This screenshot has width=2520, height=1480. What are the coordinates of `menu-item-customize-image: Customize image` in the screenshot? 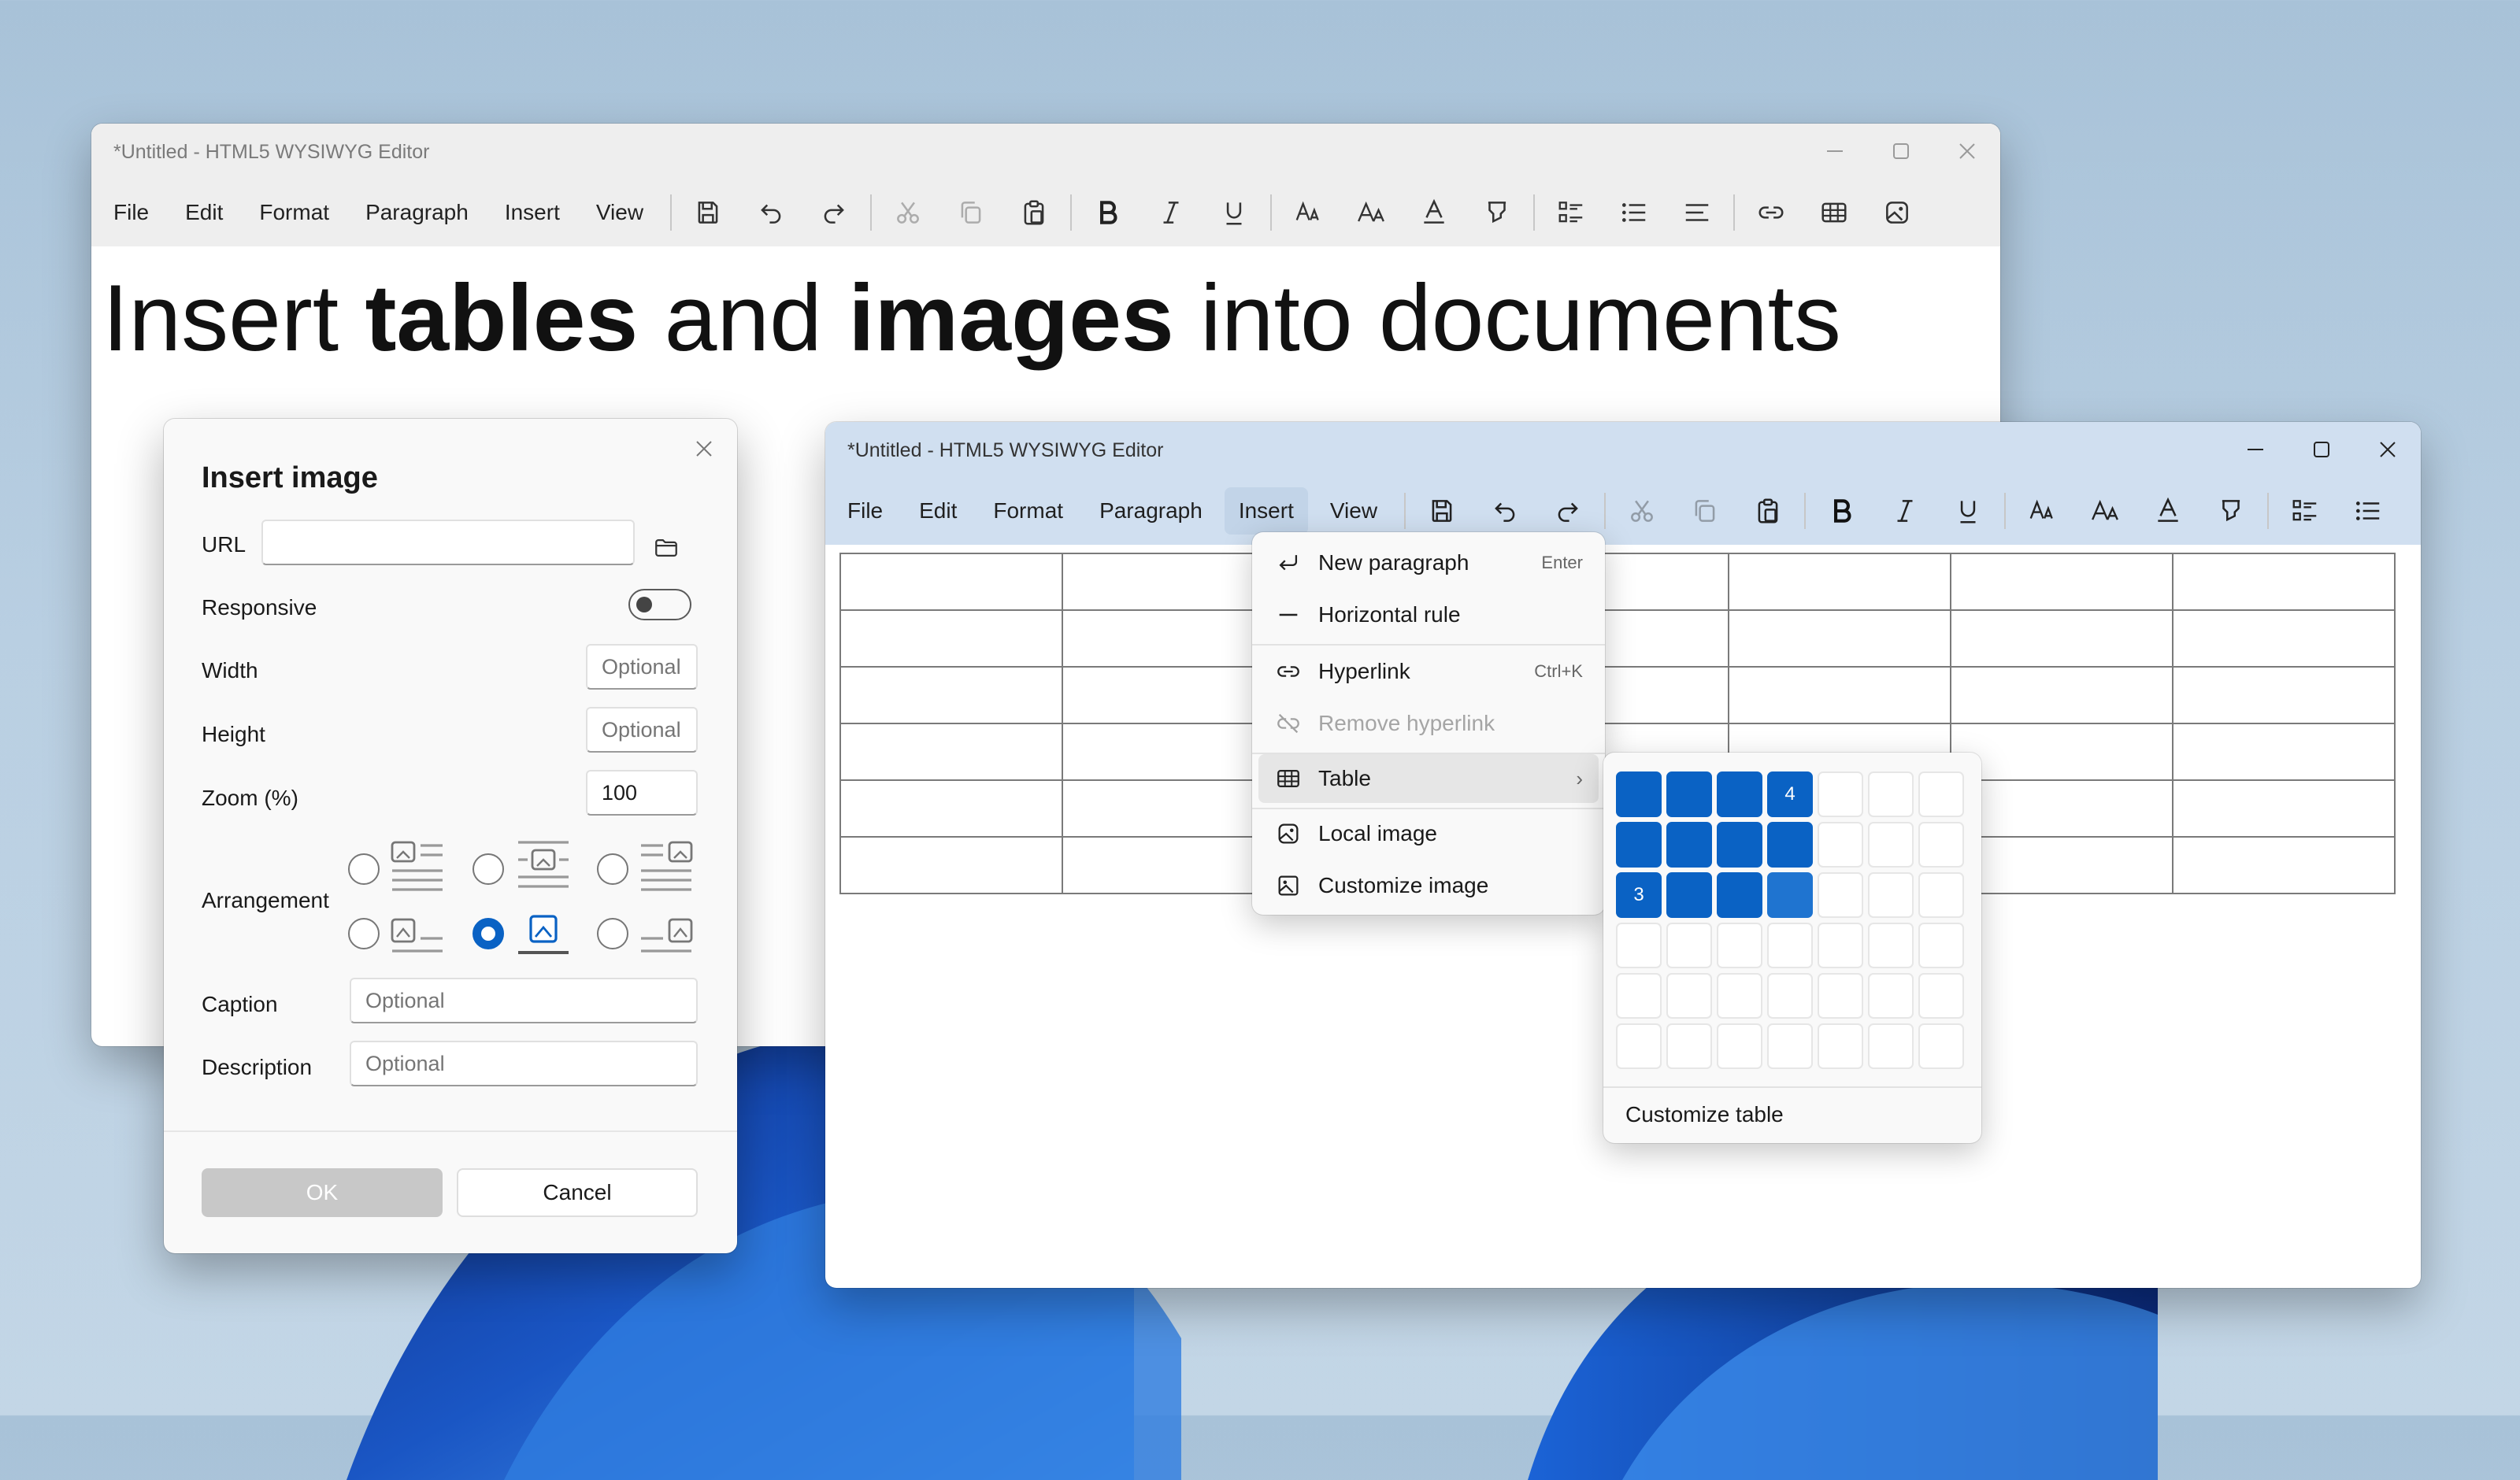 It's located at (1428, 885).